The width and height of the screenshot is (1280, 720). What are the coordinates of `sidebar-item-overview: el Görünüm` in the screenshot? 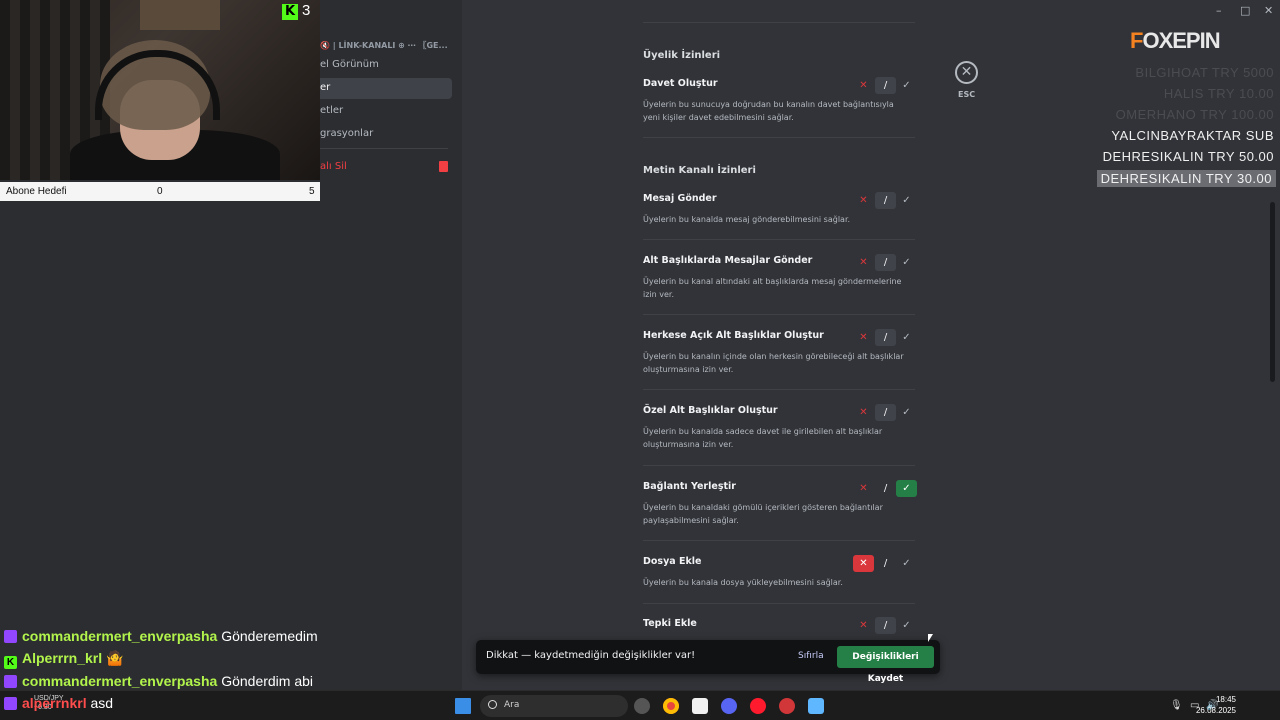 It's located at (384, 65).